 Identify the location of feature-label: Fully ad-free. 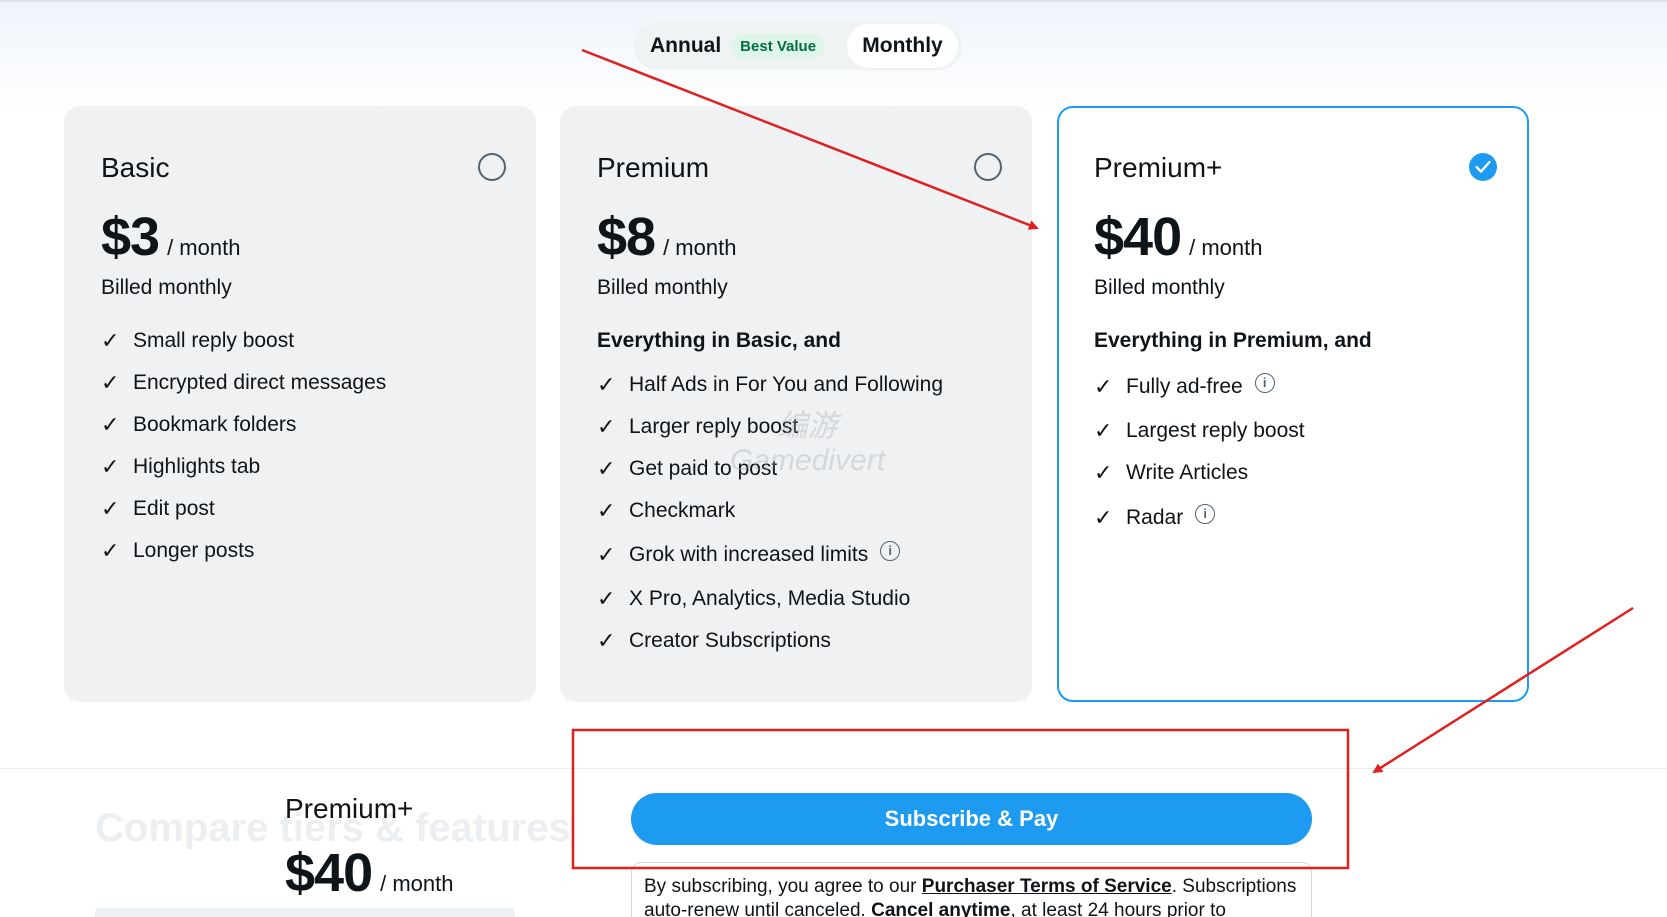
(1184, 386).